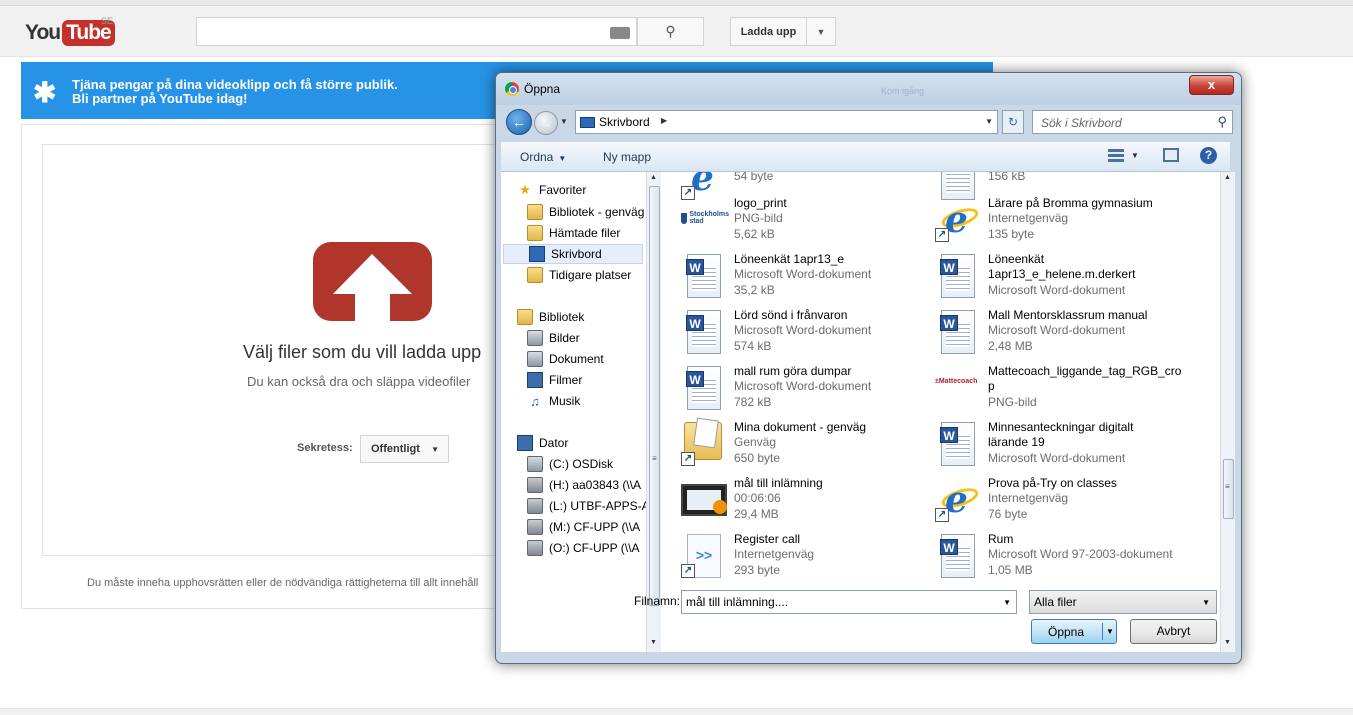 This screenshot has width=1353, height=715. Describe the element at coordinates (654, 396) in the screenshot. I see `scroll-thumb` at that location.